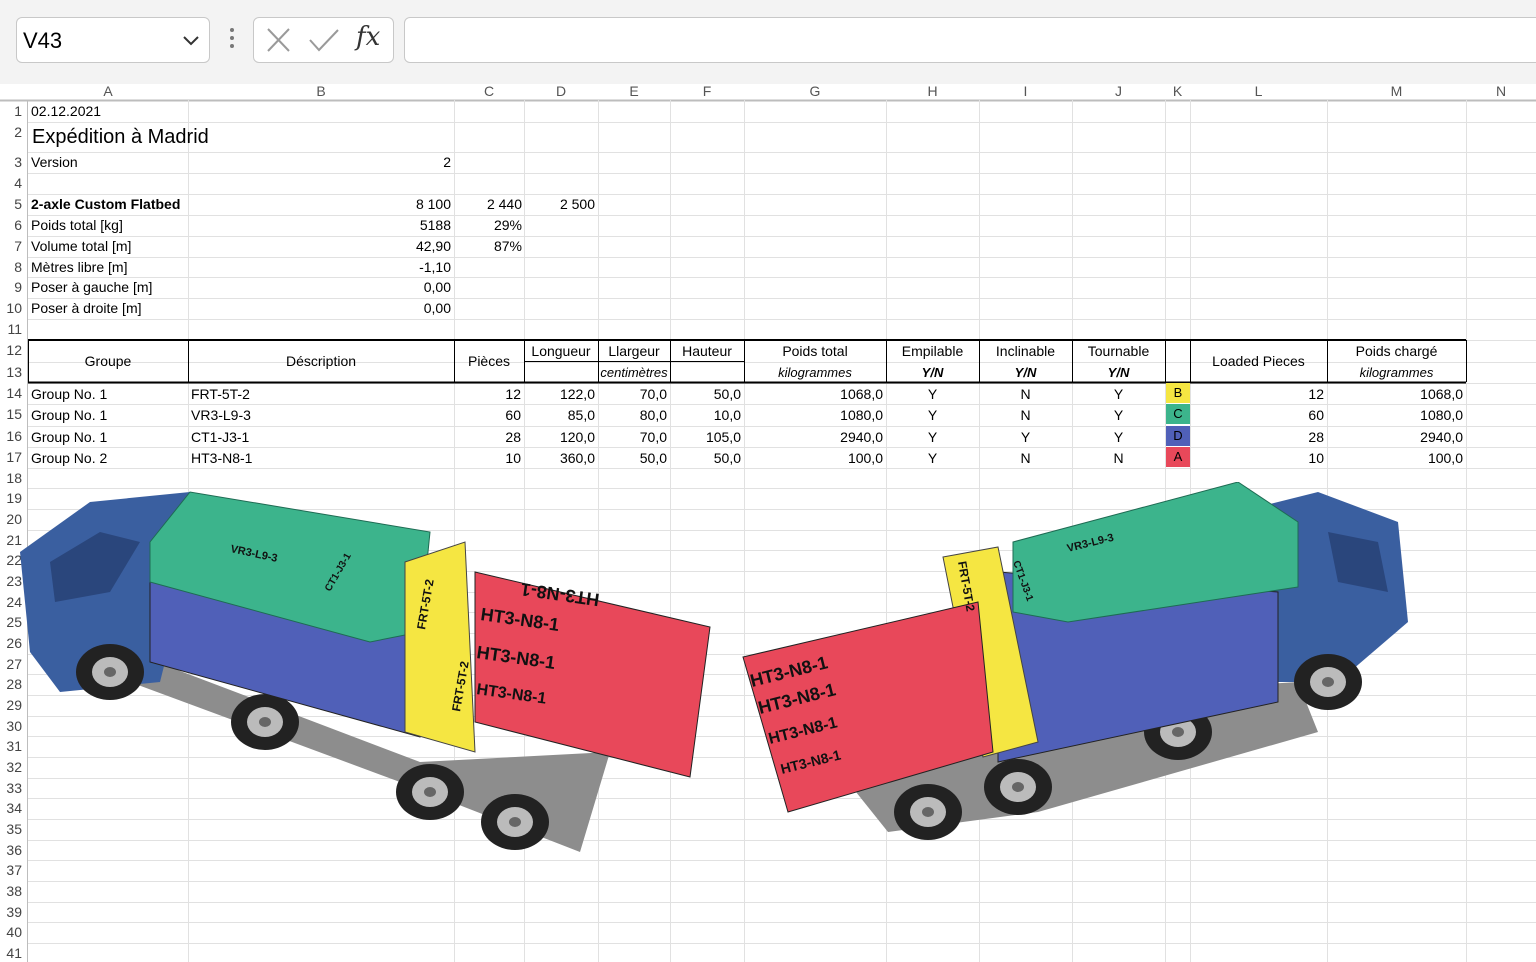  What do you see at coordinates (232, 41) in the screenshot?
I see `more-options-icon` at bounding box center [232, 41].